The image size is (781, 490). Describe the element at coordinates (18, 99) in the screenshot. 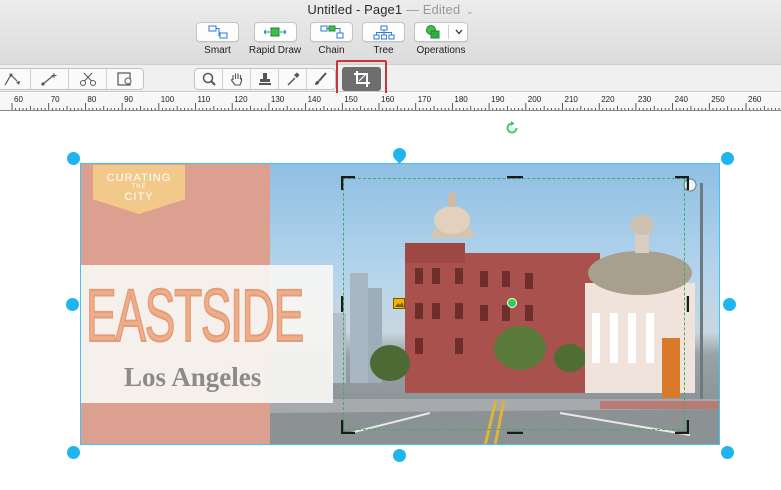

I see `ruler-label: 60` at that location.